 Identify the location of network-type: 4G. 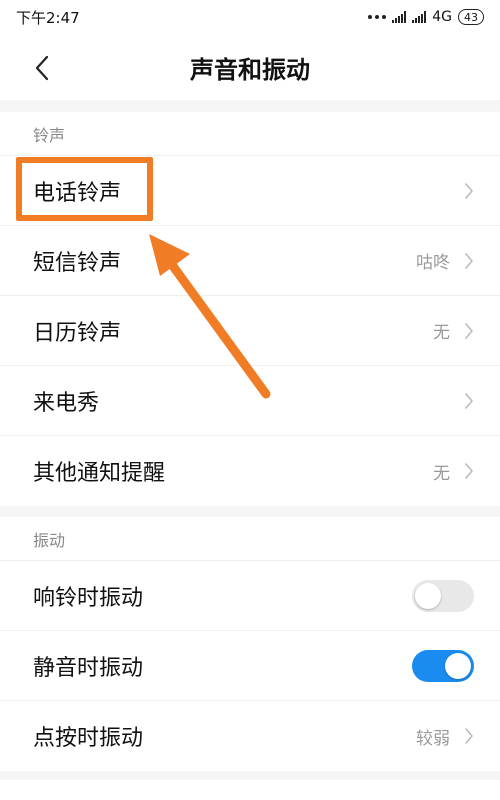
(442, 17).